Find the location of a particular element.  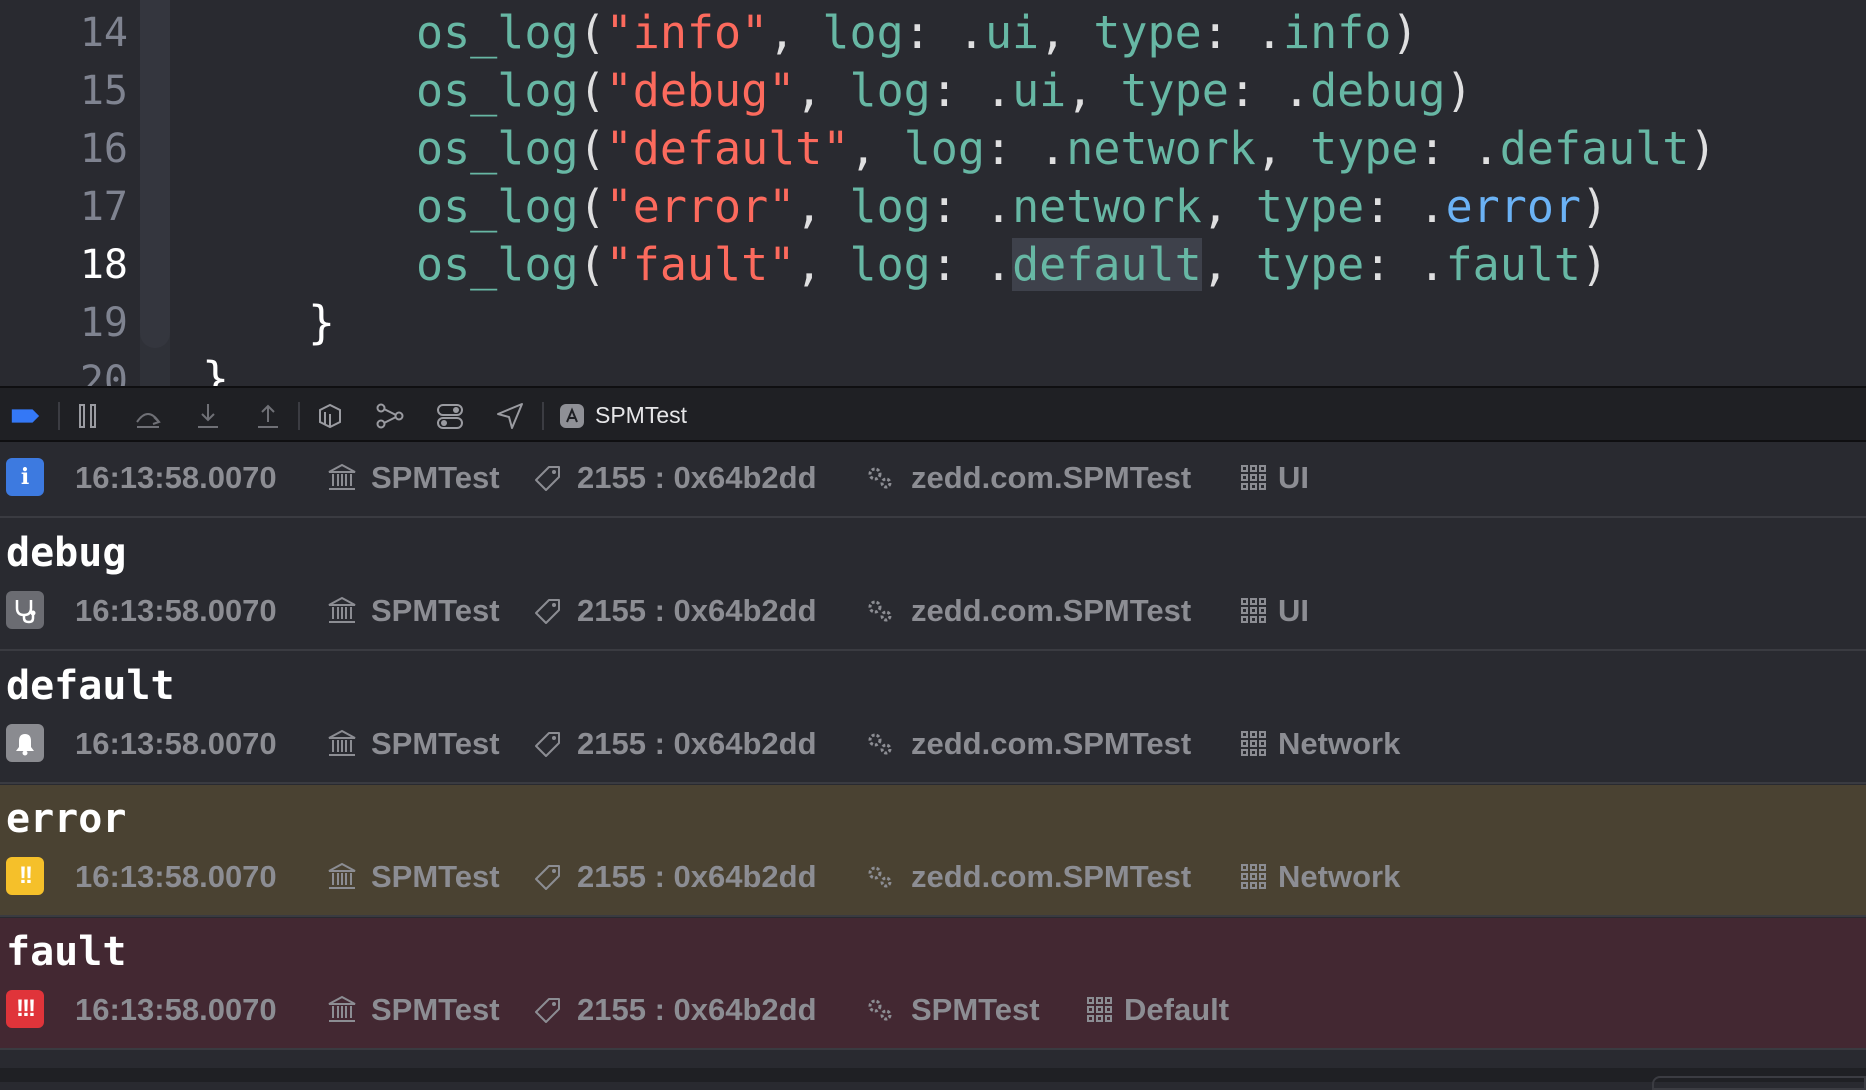

debug-bar: SPMTest is located at coordinates (933, 414).